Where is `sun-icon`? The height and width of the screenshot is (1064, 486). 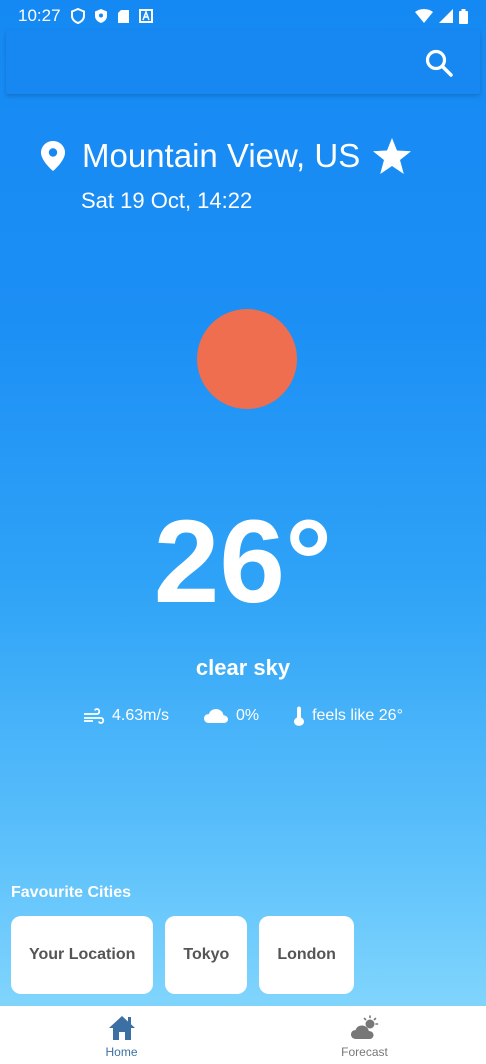
sun-icon is located at coordinates (247, 359).